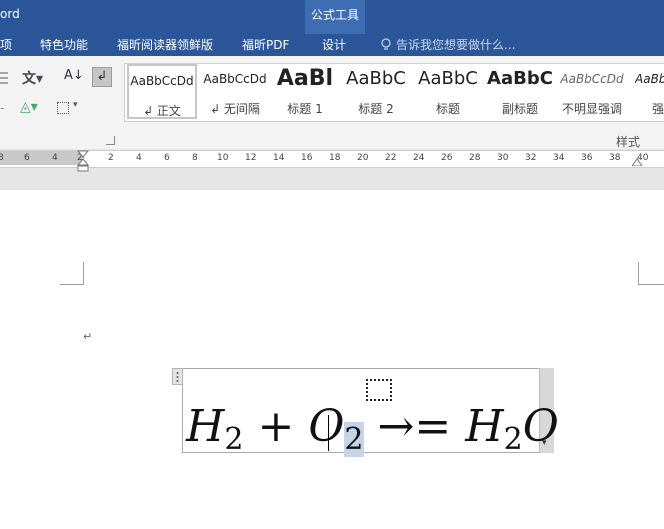 The height and width of the screenshot is (529, 664). What do you see at coordinates (29, 107) in the screenshot?
I see `shading-icon: ◬▾` at bounding box center [29, 107].